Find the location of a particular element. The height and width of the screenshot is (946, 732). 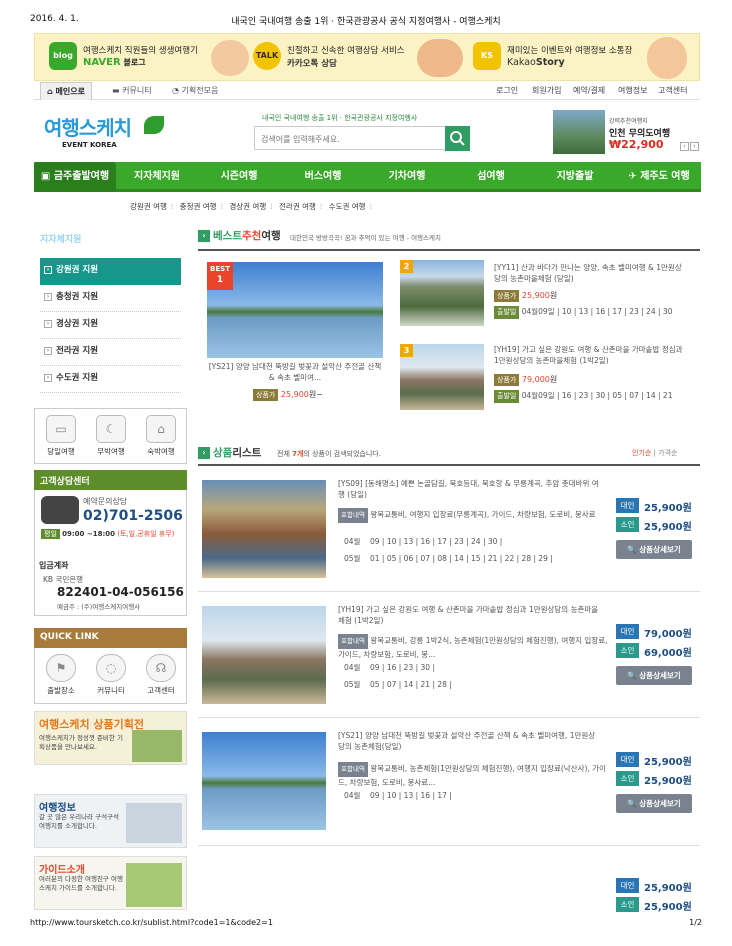

subnav-sudo: 수도권 여행 is located at coordinates (347, 206).